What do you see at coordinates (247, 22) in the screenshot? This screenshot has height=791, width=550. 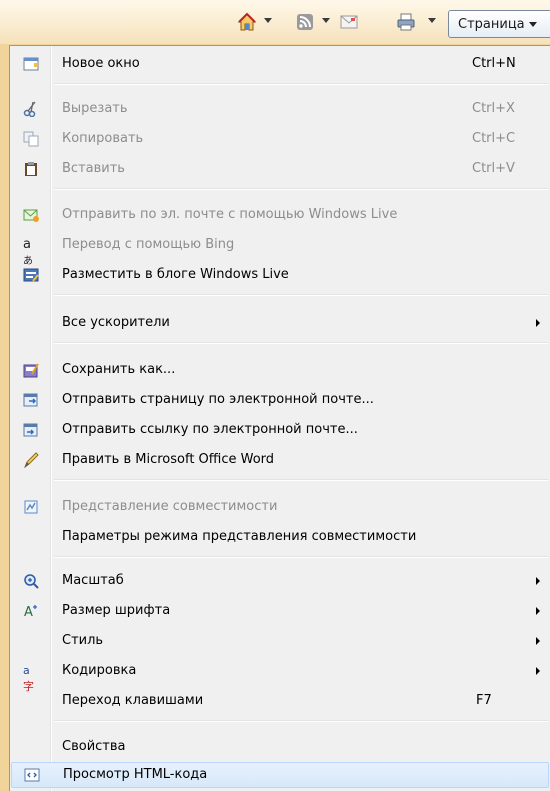 I see `home-icon` at bounding box center [247, 22].